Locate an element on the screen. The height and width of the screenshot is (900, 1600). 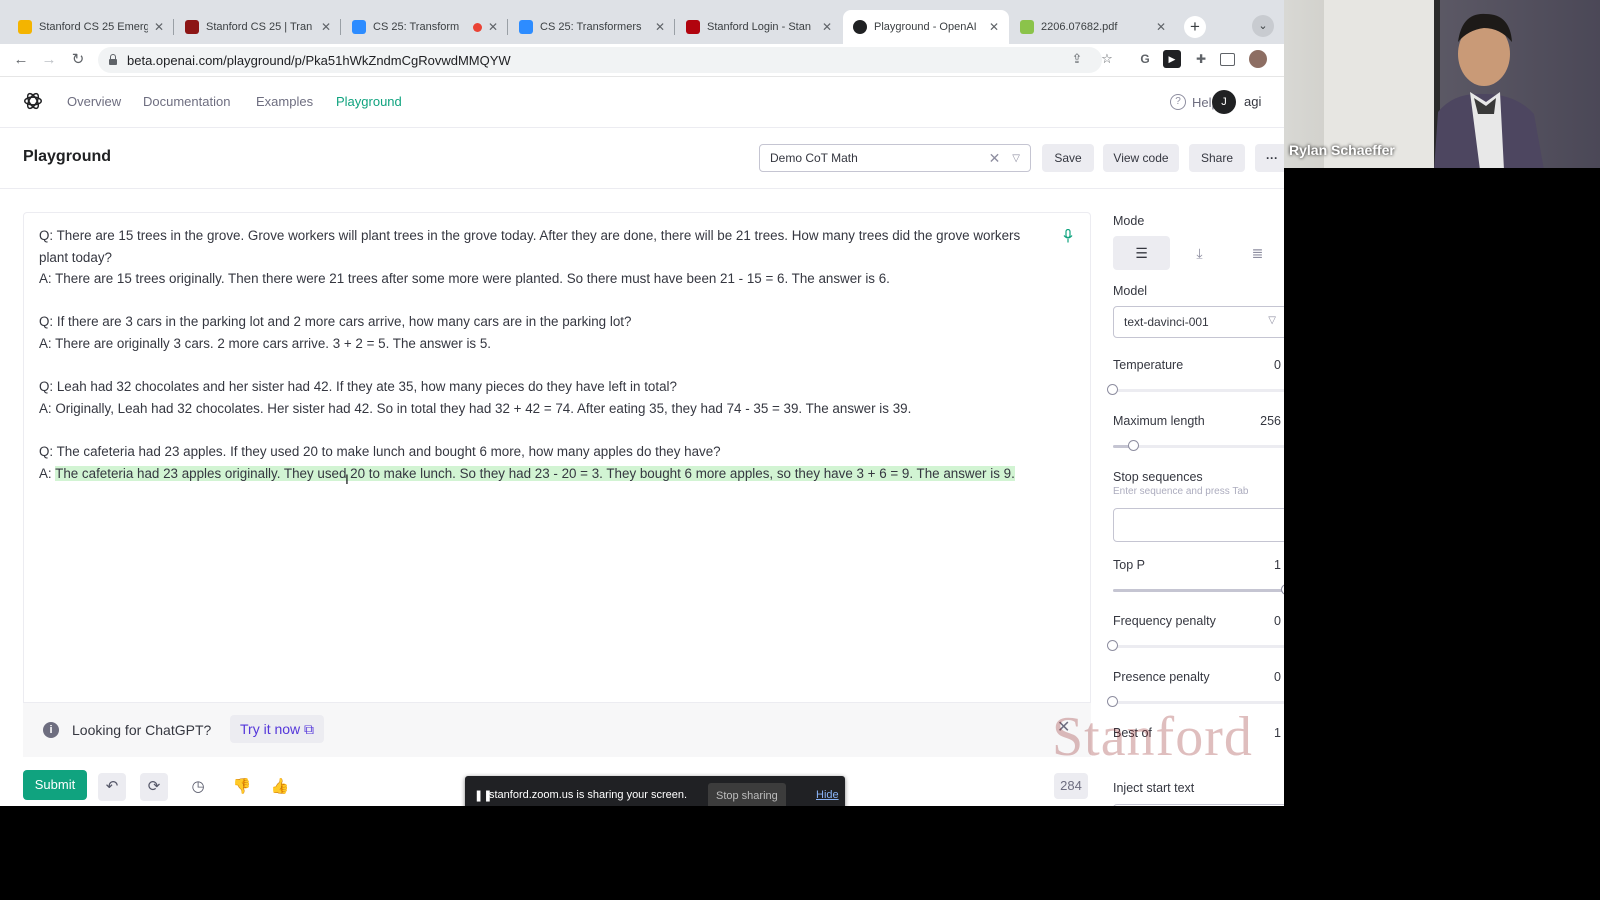
max-length-value: 256 is located at coordinates (1270, 421).